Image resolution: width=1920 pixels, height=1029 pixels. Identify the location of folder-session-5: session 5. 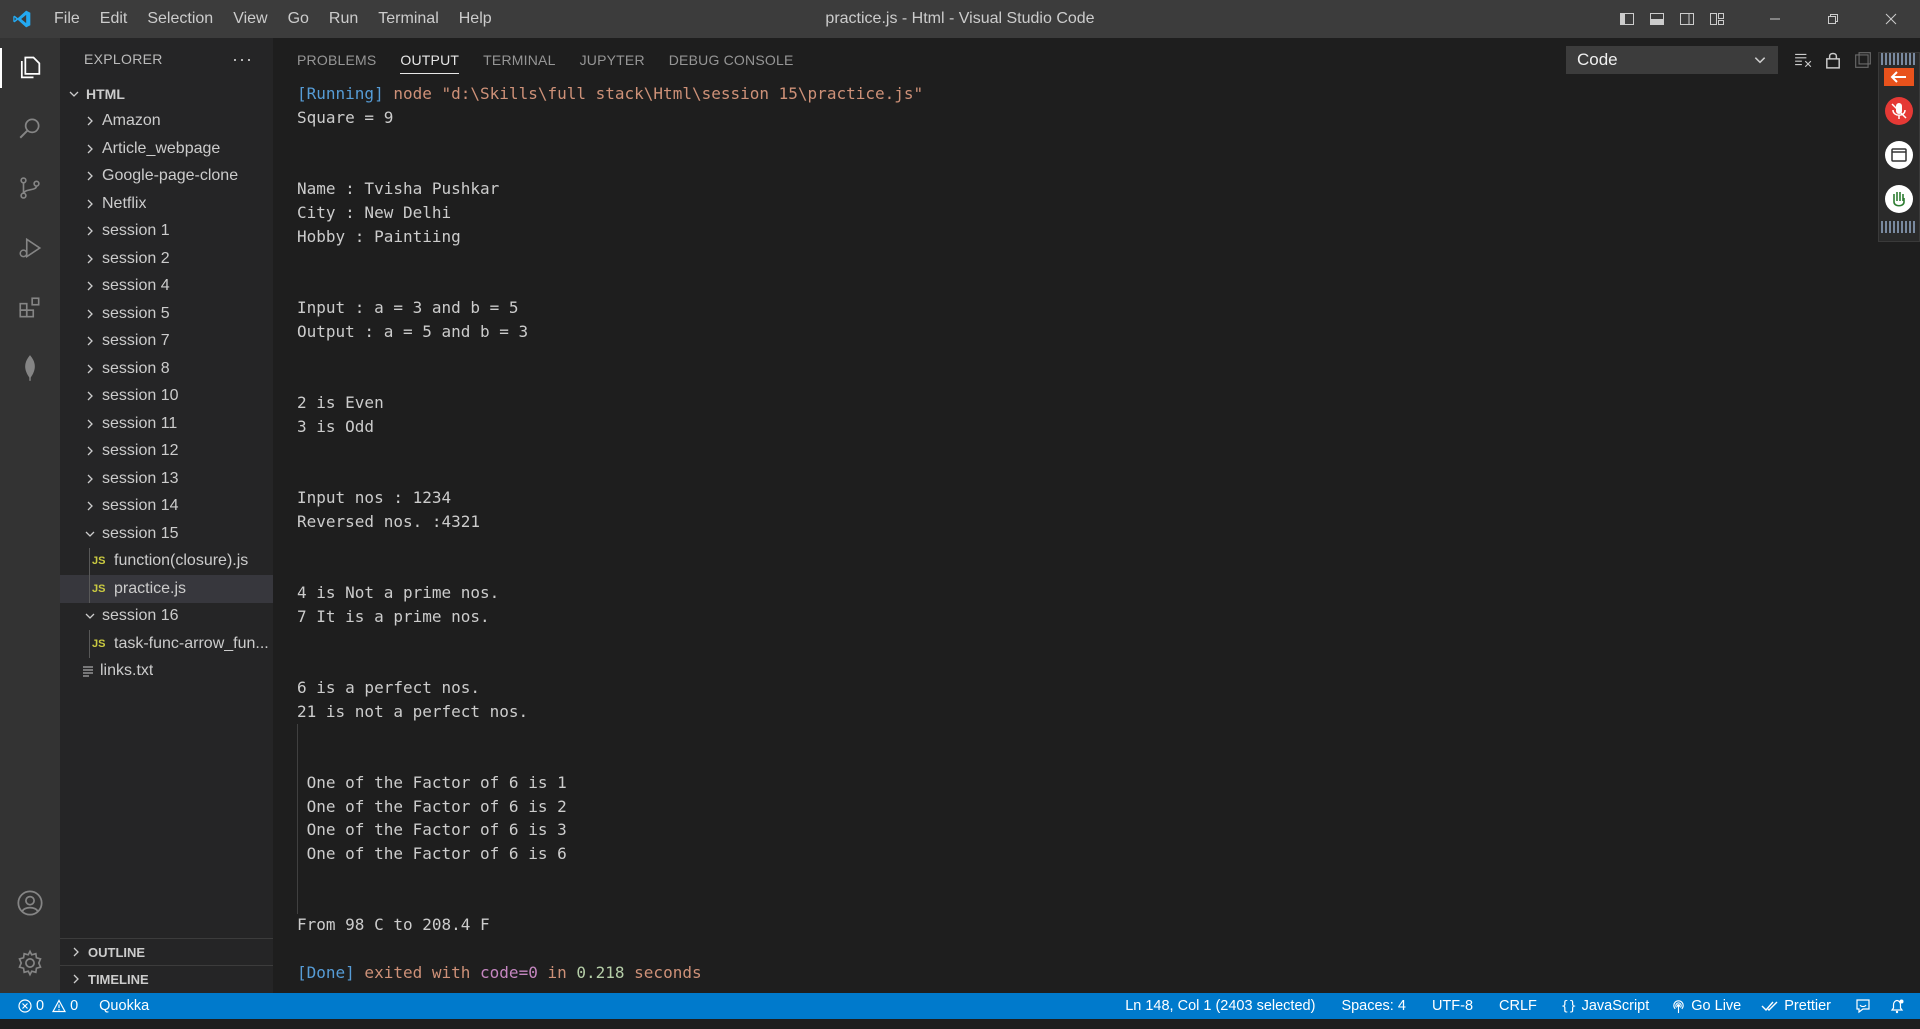
(166, 314).